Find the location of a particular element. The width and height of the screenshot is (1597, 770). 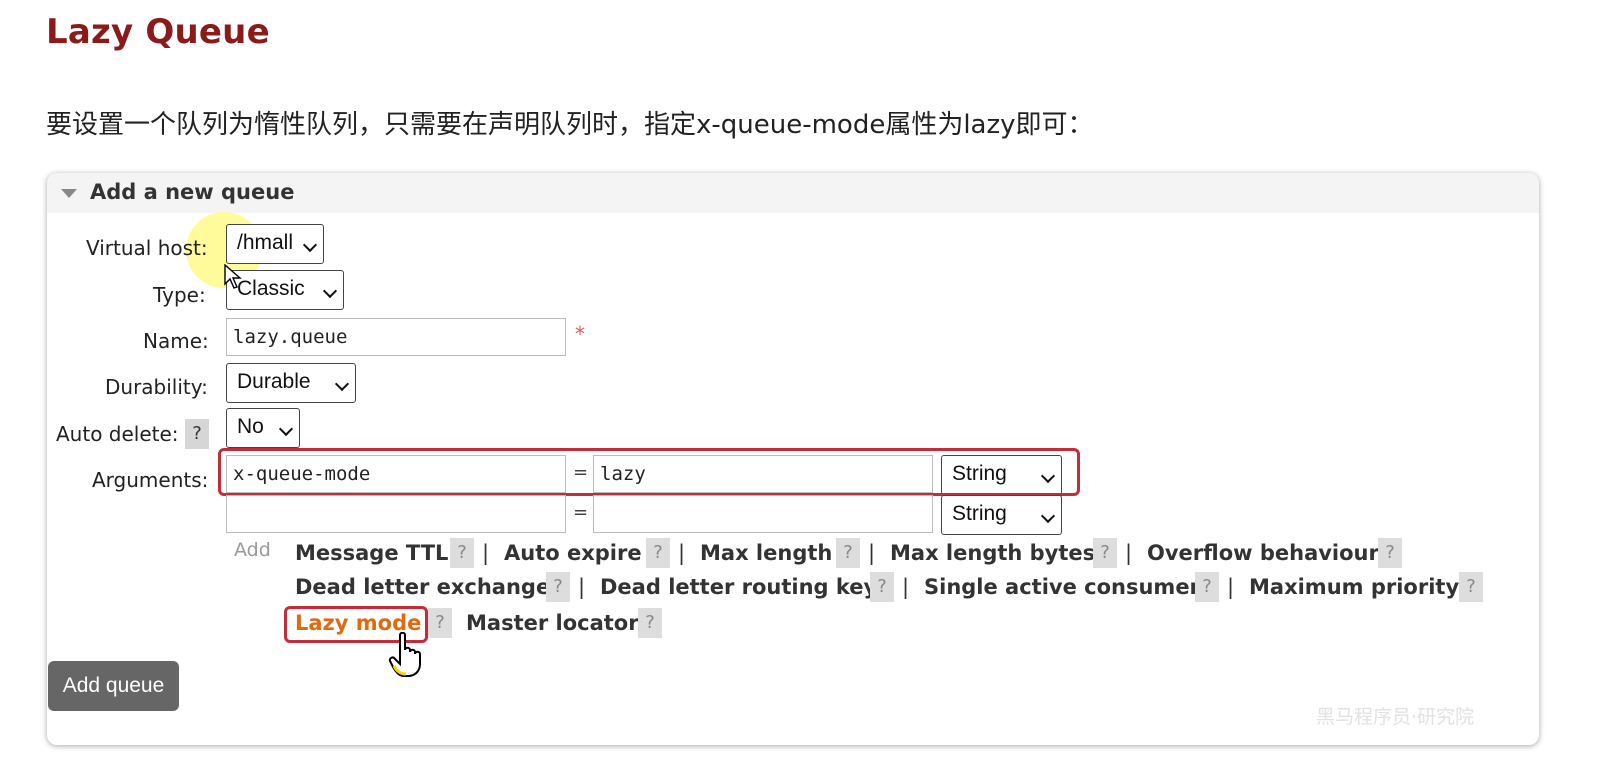

equals-sign: = is located at coordinates (581, 512).